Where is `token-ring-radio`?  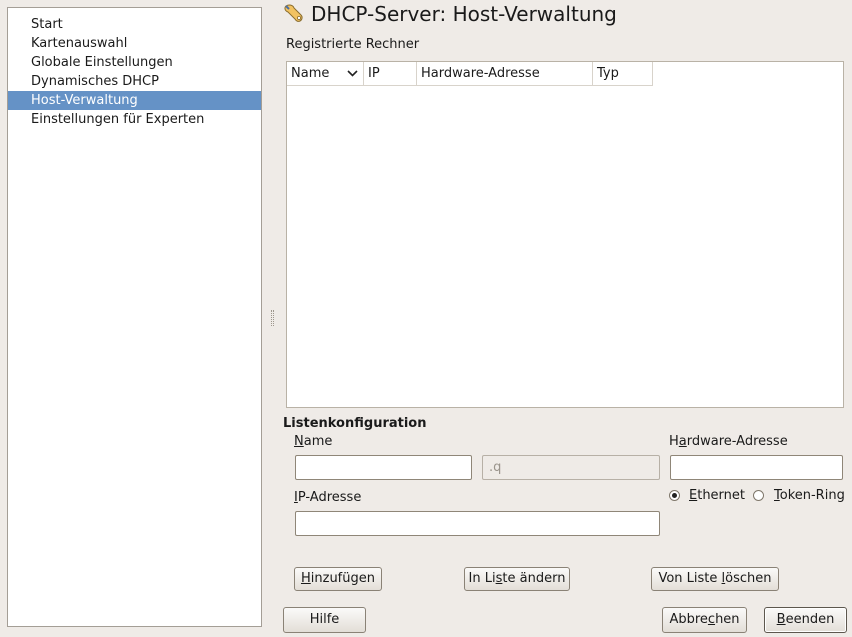
token-ring-radio is located at coordinates (758, 495).